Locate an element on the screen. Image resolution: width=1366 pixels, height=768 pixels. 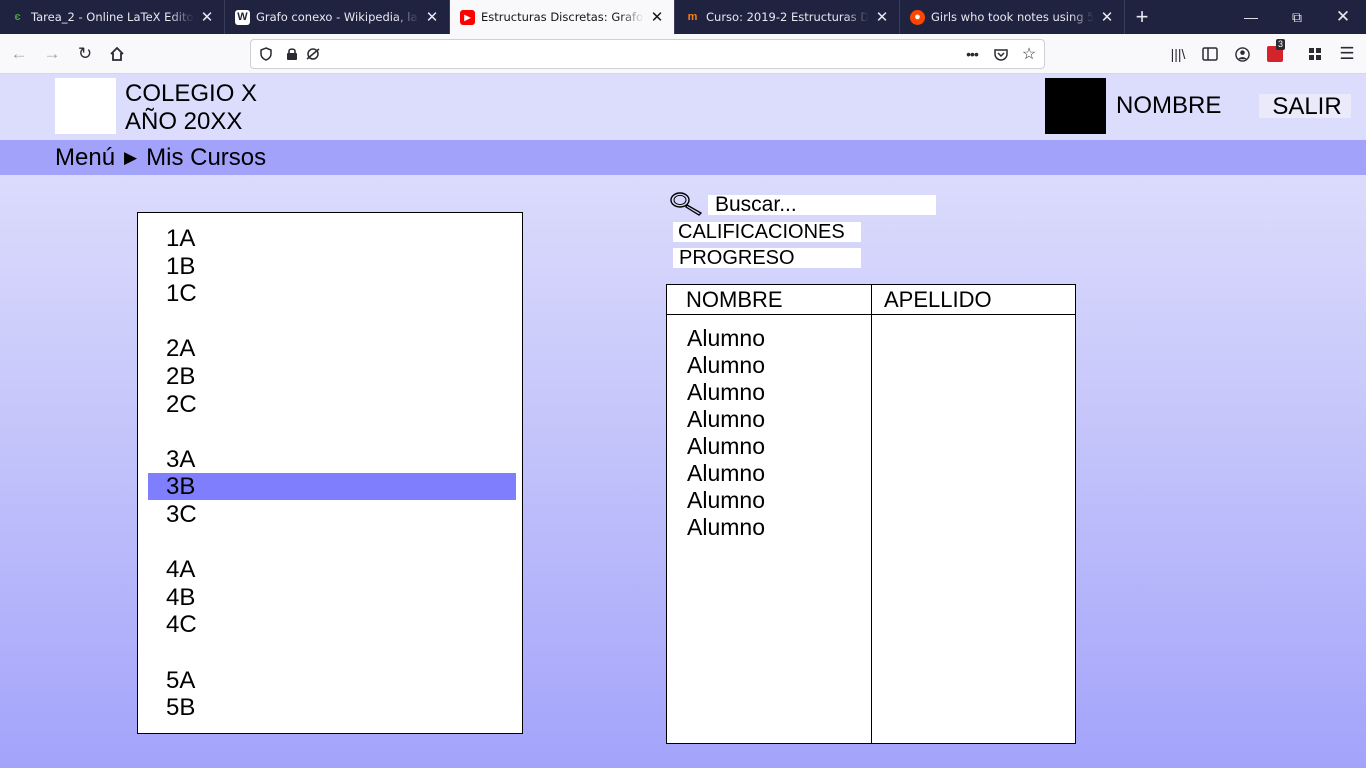
breadcrumb: Menú ▶ Mis Cursos is located at coordinates (683, 157).